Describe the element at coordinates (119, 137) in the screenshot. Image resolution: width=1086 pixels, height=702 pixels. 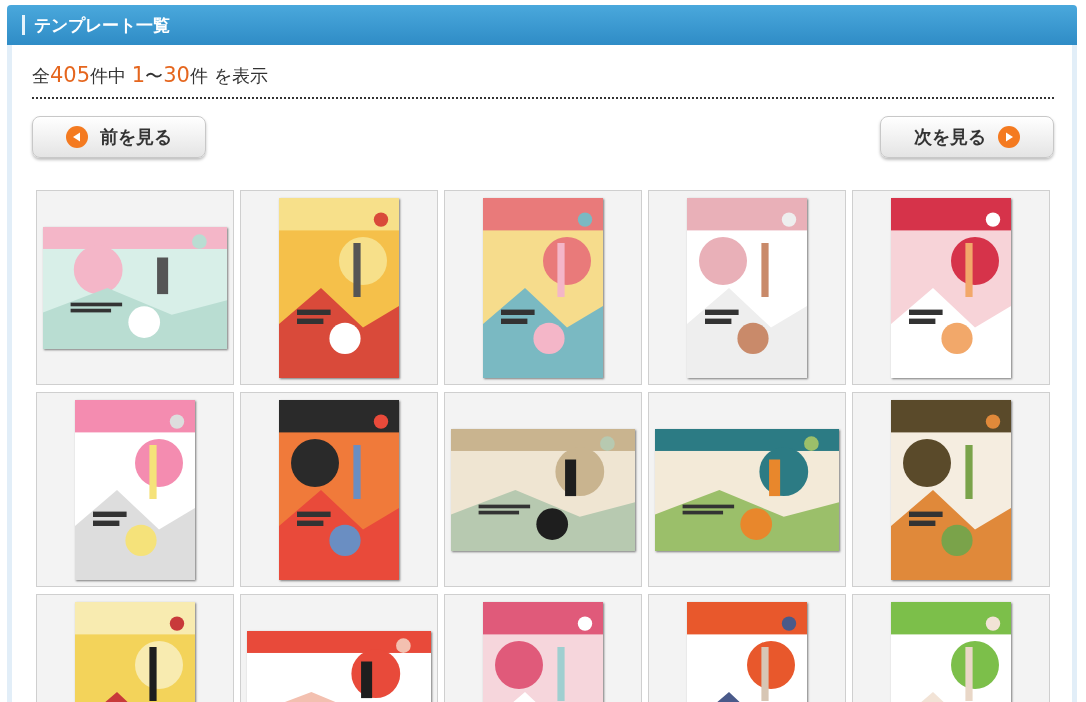
I see `previous-button: 前を見る` at that location.